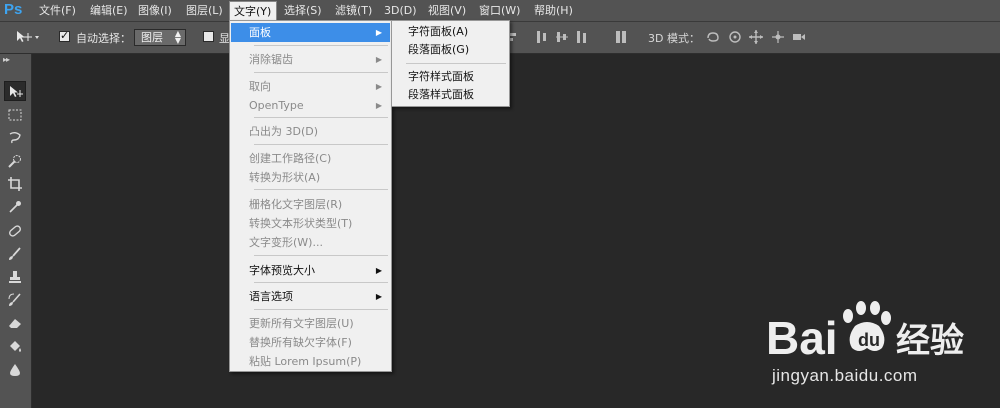 The width and height of the screenshot is (1000, 408). I want to click on auto-select-value: 图层, so click(152, 37).